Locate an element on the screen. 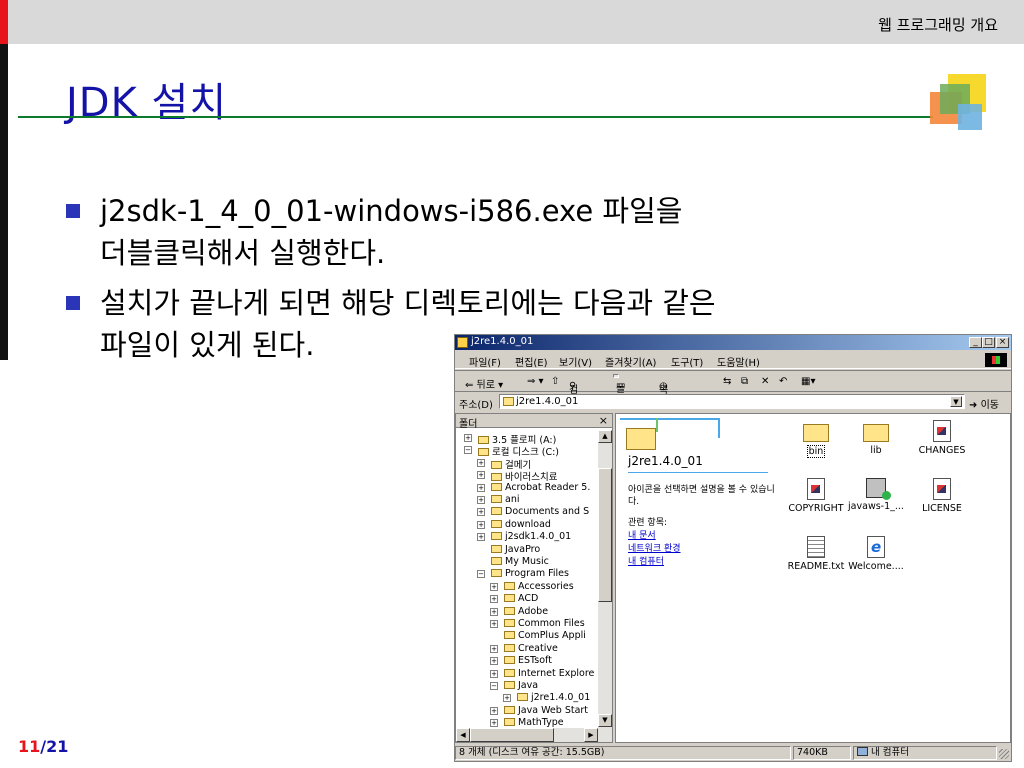  tree-item: − 로컬 디스크 (C:) is located at coordinates (511, 451).